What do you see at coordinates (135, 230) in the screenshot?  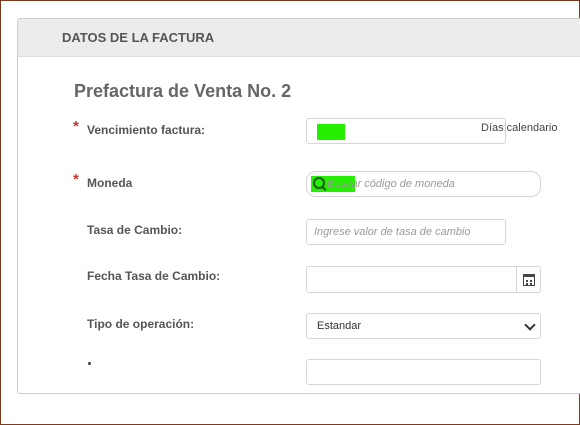 I see `tasa-cambio-label: Tasa de Cambio:` at bounding box center [135, 230].